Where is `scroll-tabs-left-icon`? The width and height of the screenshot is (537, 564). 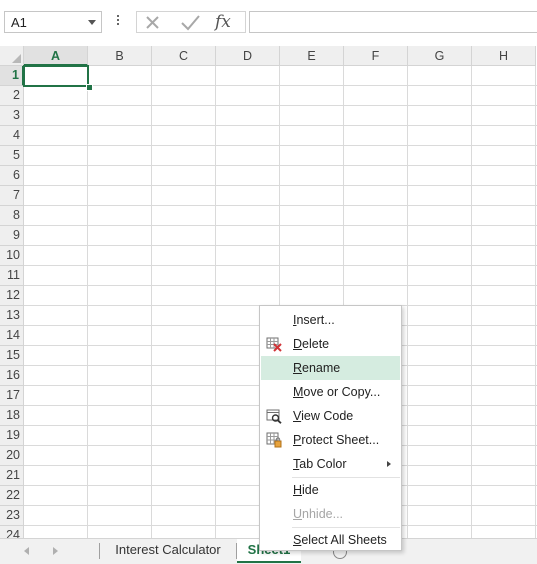
scroll-tabs-left-icon is located at coordinates (26, 551).